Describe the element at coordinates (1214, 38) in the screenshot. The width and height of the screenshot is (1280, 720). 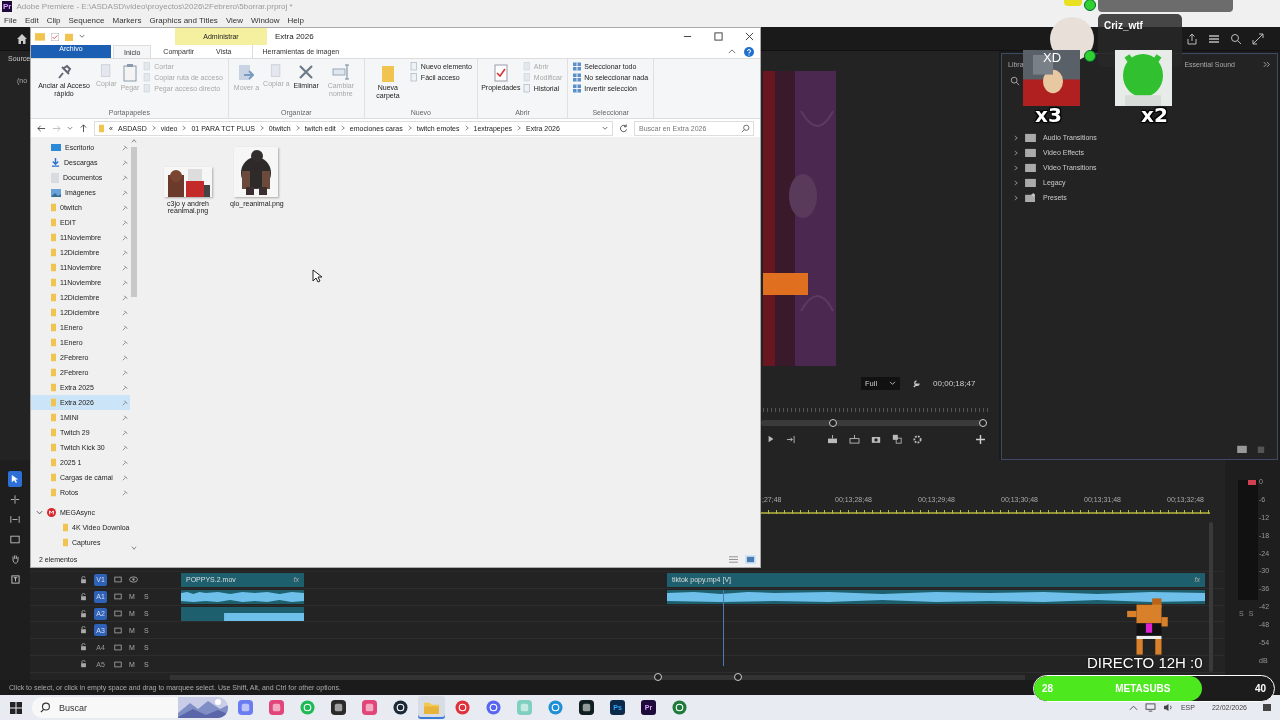
I see `menu-icon` at that location.